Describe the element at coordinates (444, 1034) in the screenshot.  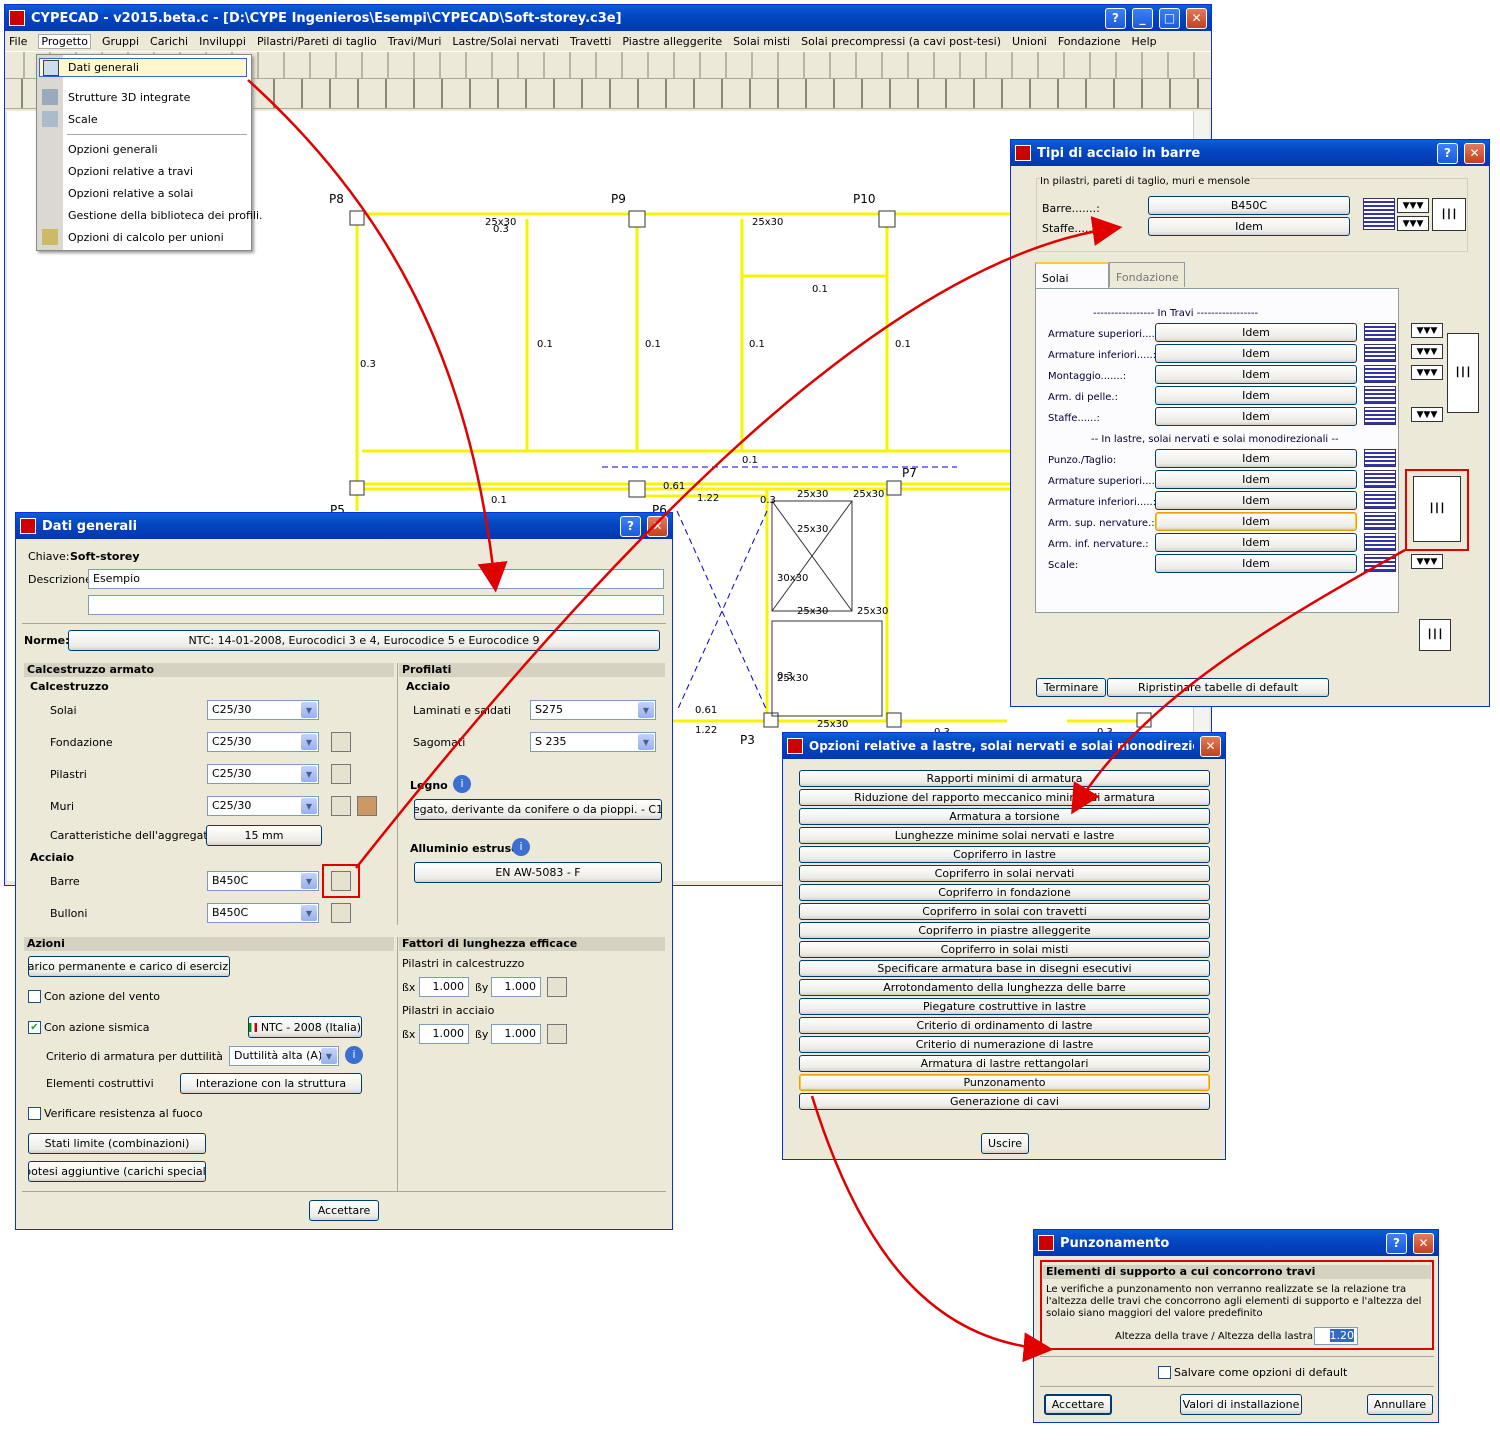
I see `bx-acciaio-input: 1.000` at that location.